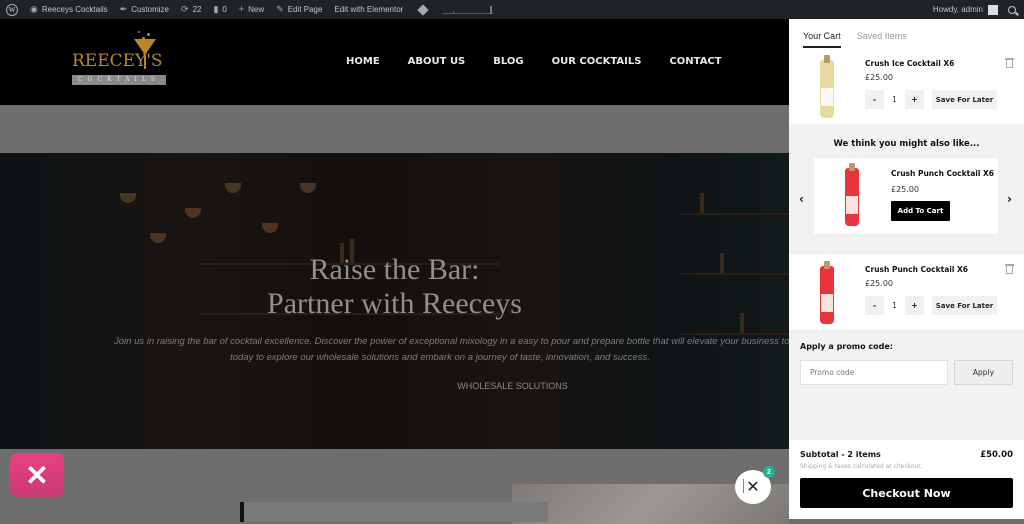  I want to click on customize-label: Customize, so click(150, 9).